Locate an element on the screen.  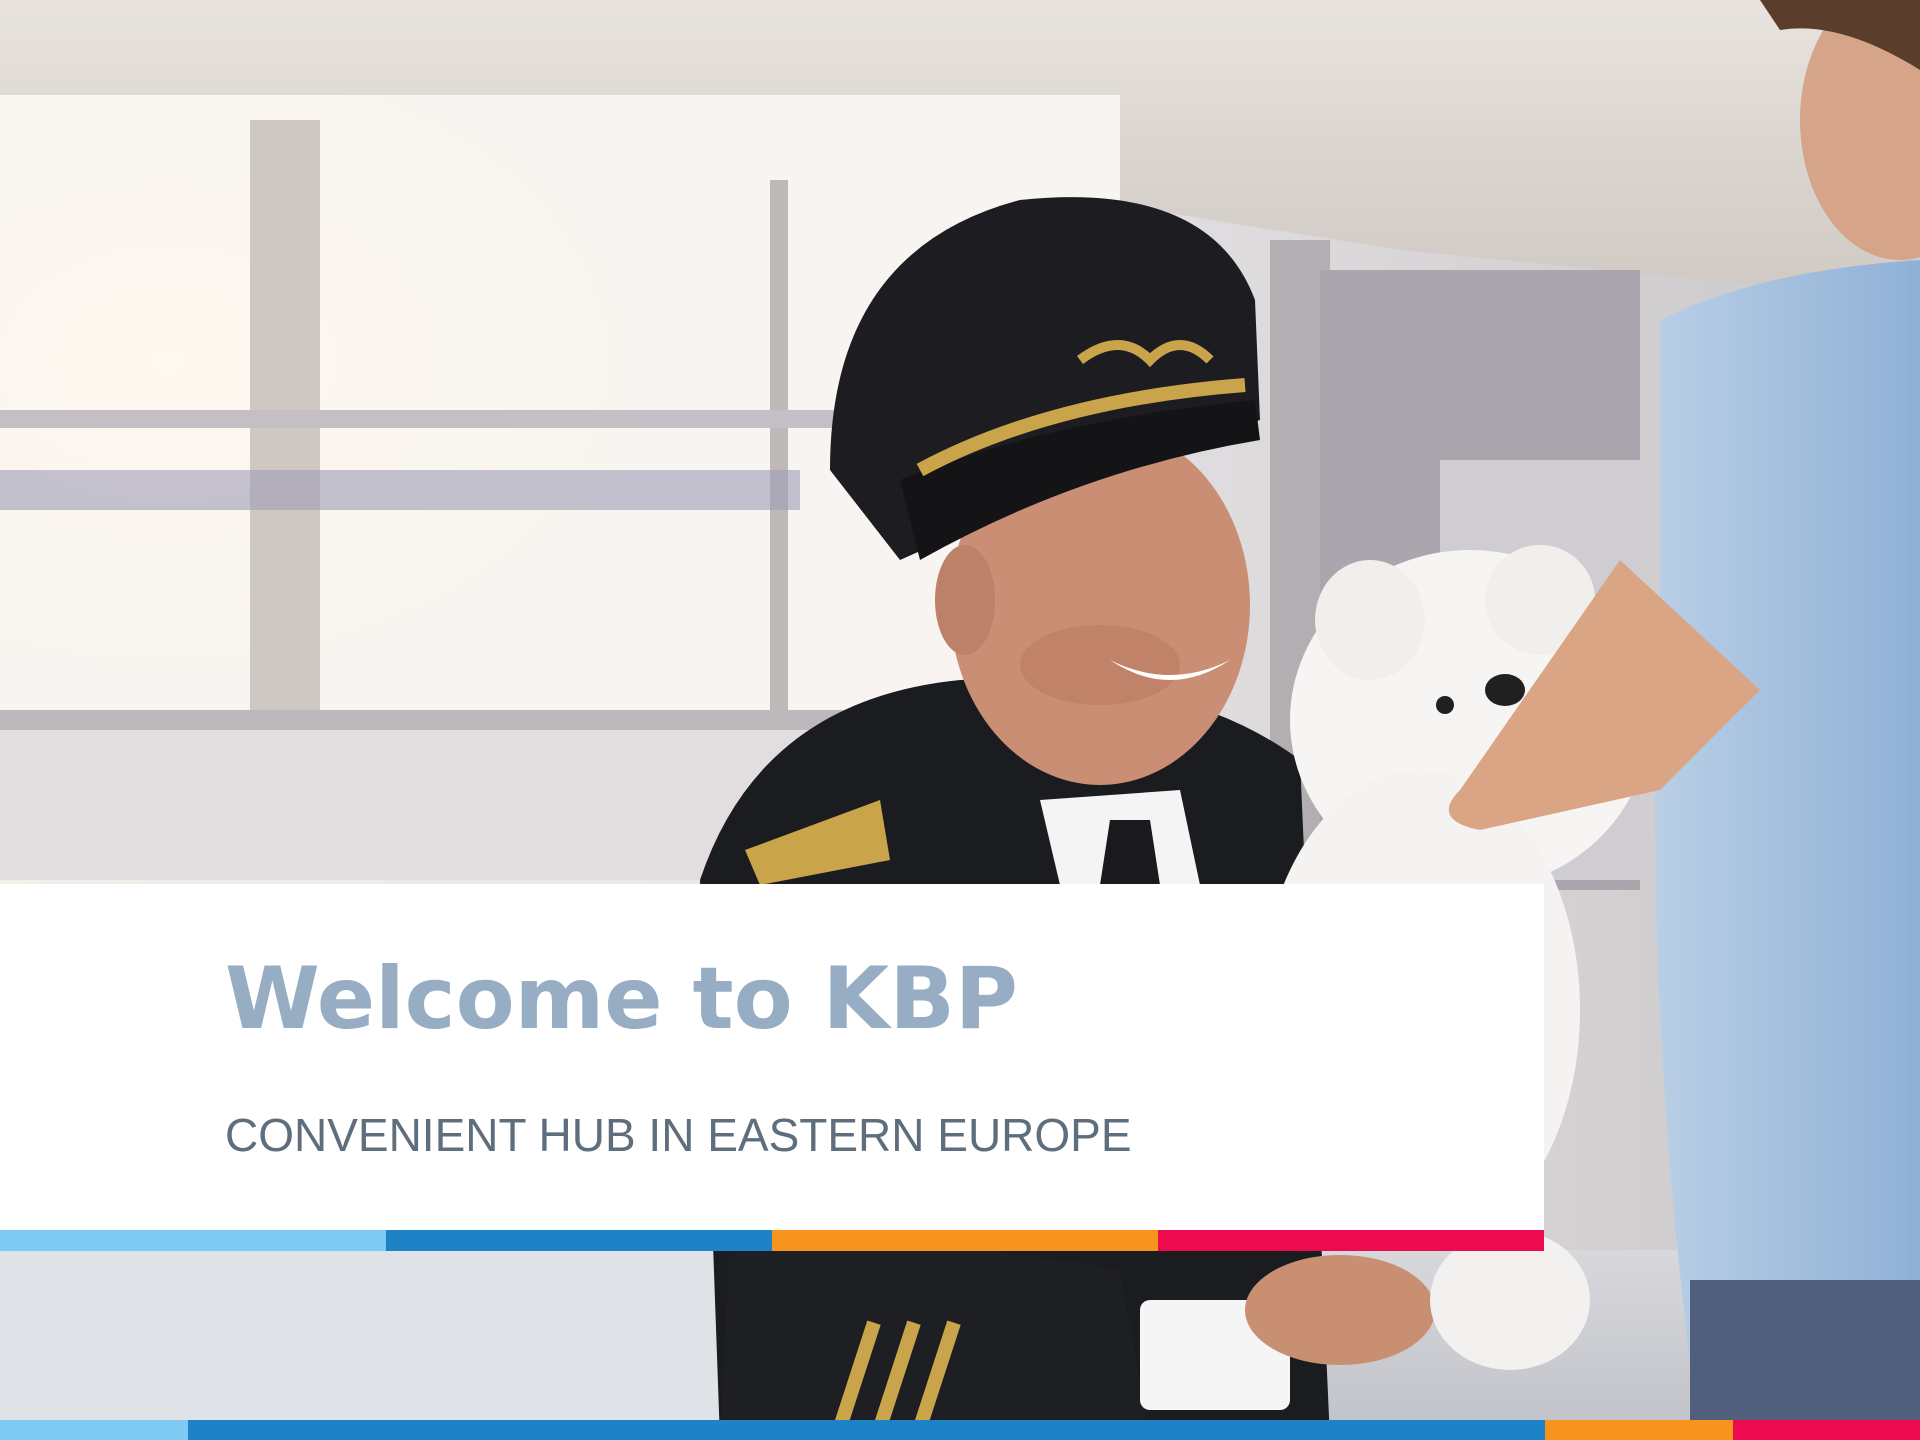
bottom-stripe-light-blue is located at coordinates (94, 1430).